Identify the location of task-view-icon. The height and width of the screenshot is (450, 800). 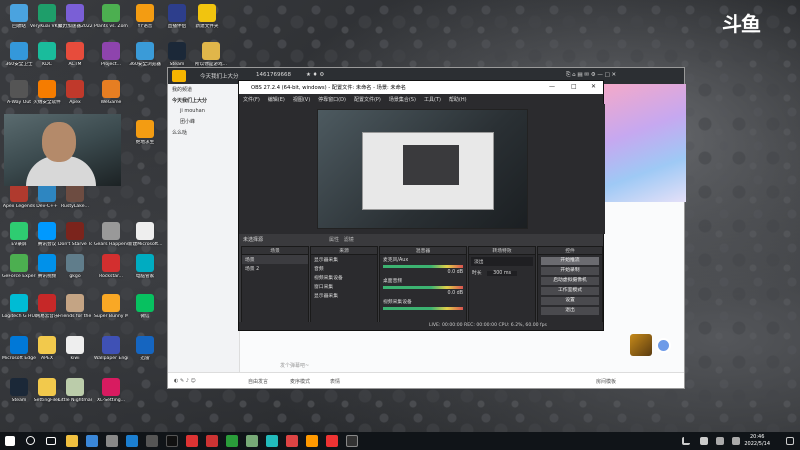
(51, 441).